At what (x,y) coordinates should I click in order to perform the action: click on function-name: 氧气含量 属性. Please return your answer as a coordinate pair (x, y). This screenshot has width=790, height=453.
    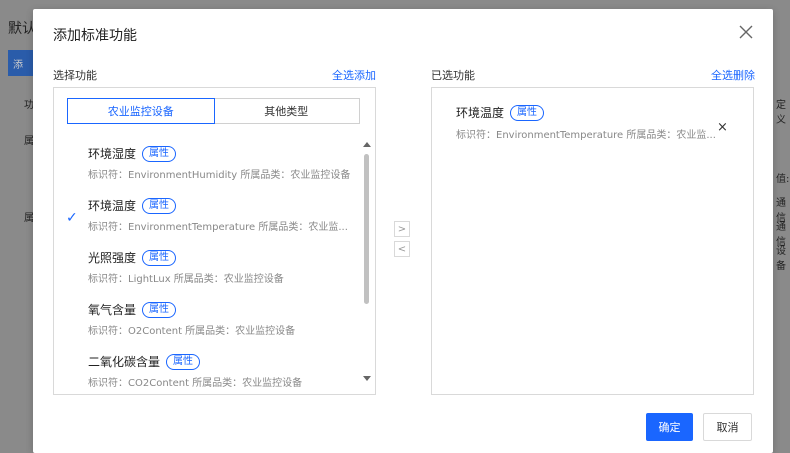
    Looking at the image, I should click on (132, 309).